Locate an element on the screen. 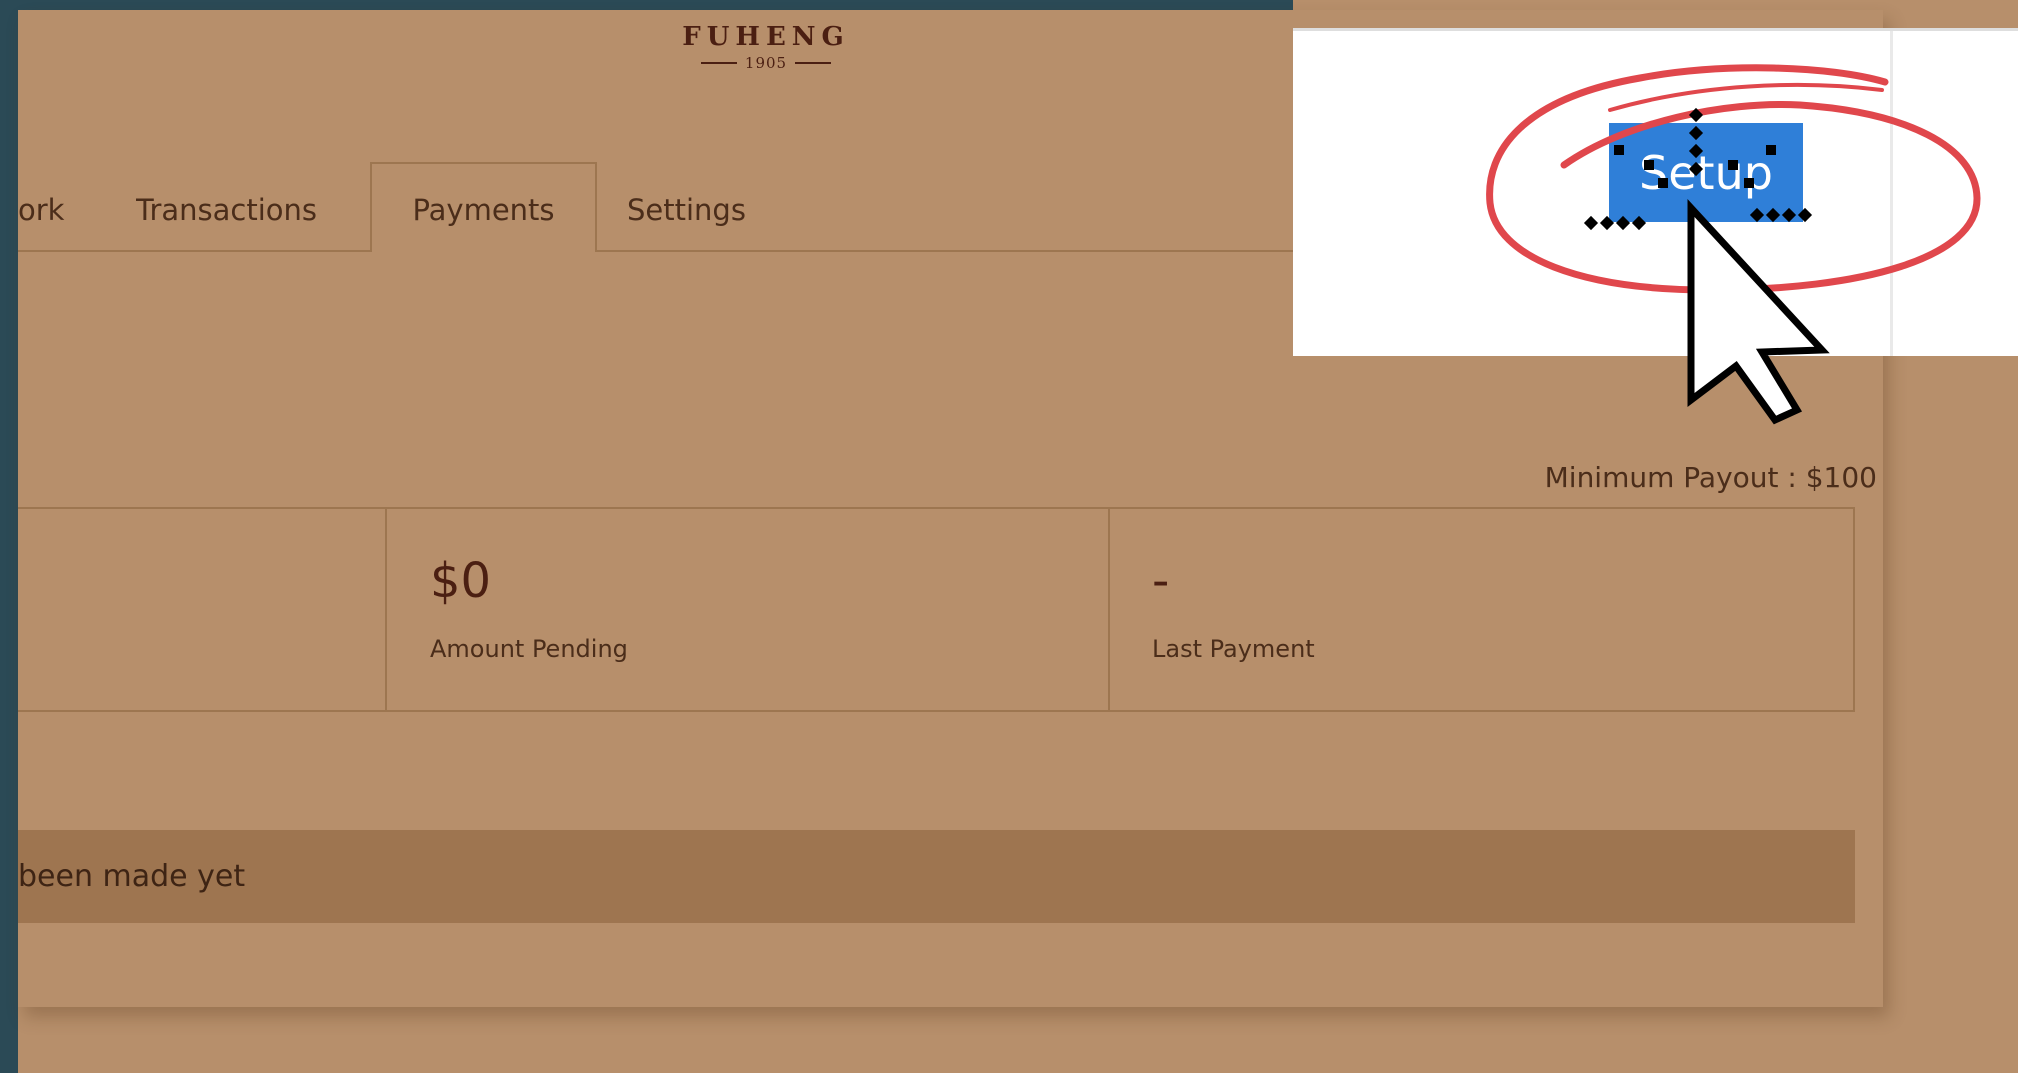  brand-year-row: 1905 is located at coordinates (766, 63).